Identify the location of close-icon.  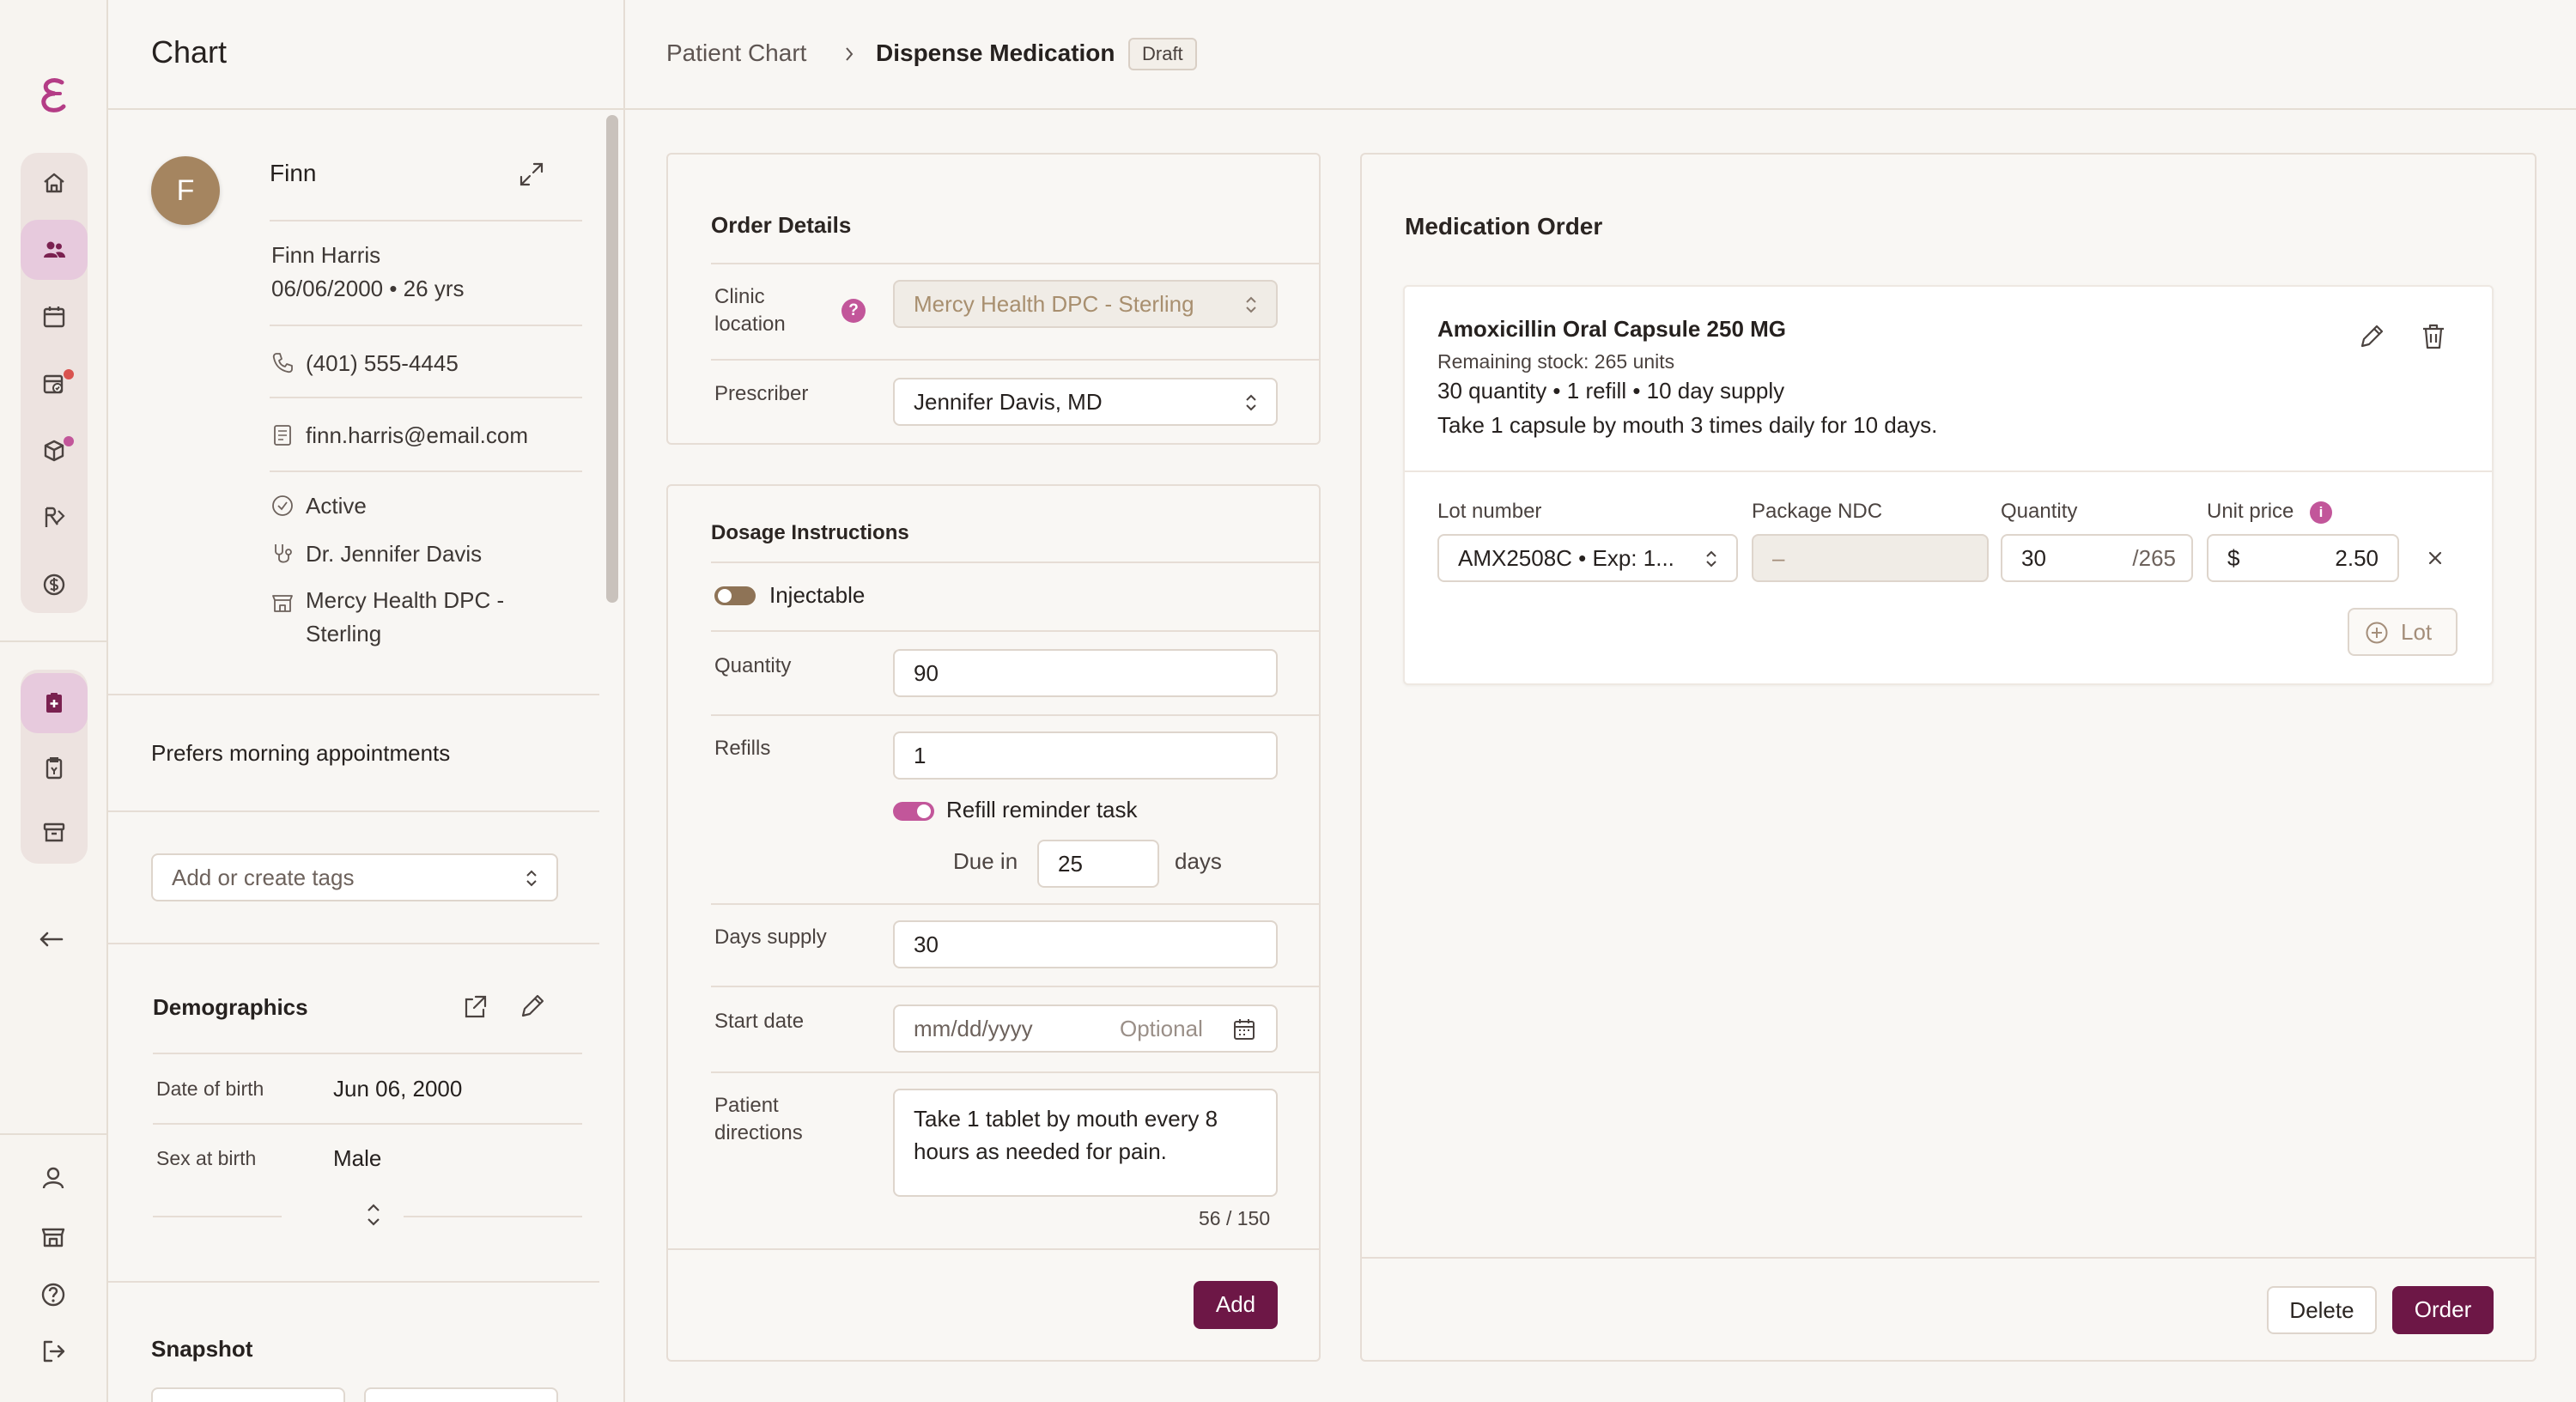
(2435, 558).